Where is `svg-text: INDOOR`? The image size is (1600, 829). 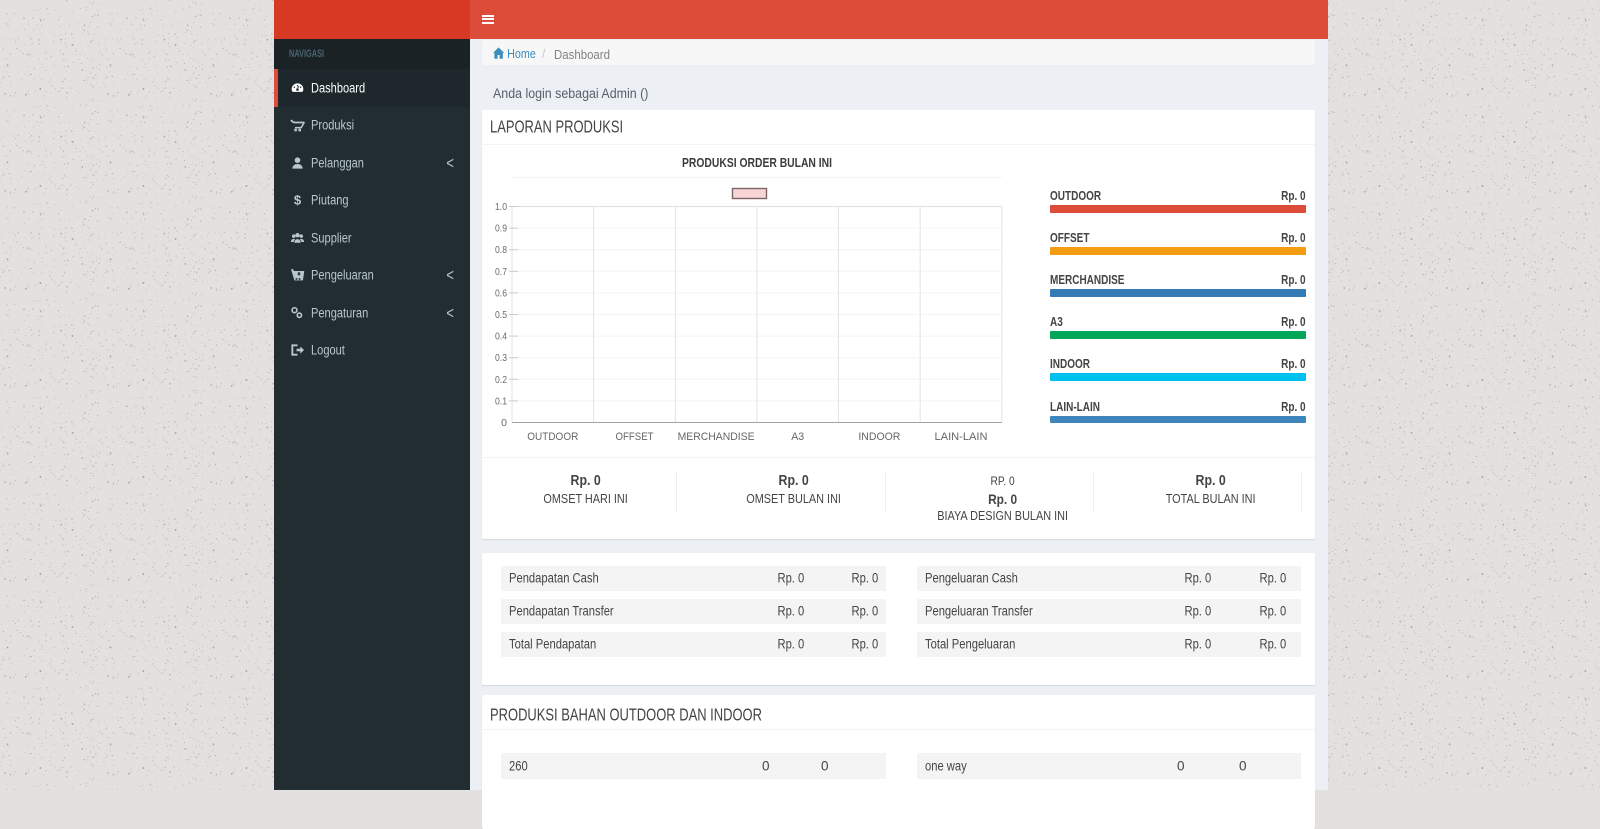
svg-text: INDOOR is located at coordinates (879, 437).